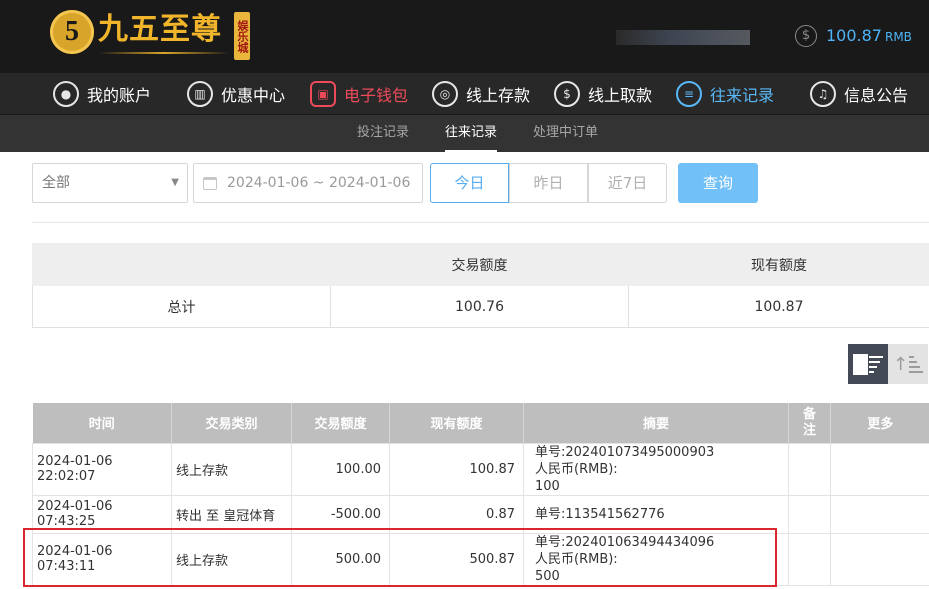 This screenshot has width=929, height=589. I want to click on balance-value: 100.87, so click(854, 35).